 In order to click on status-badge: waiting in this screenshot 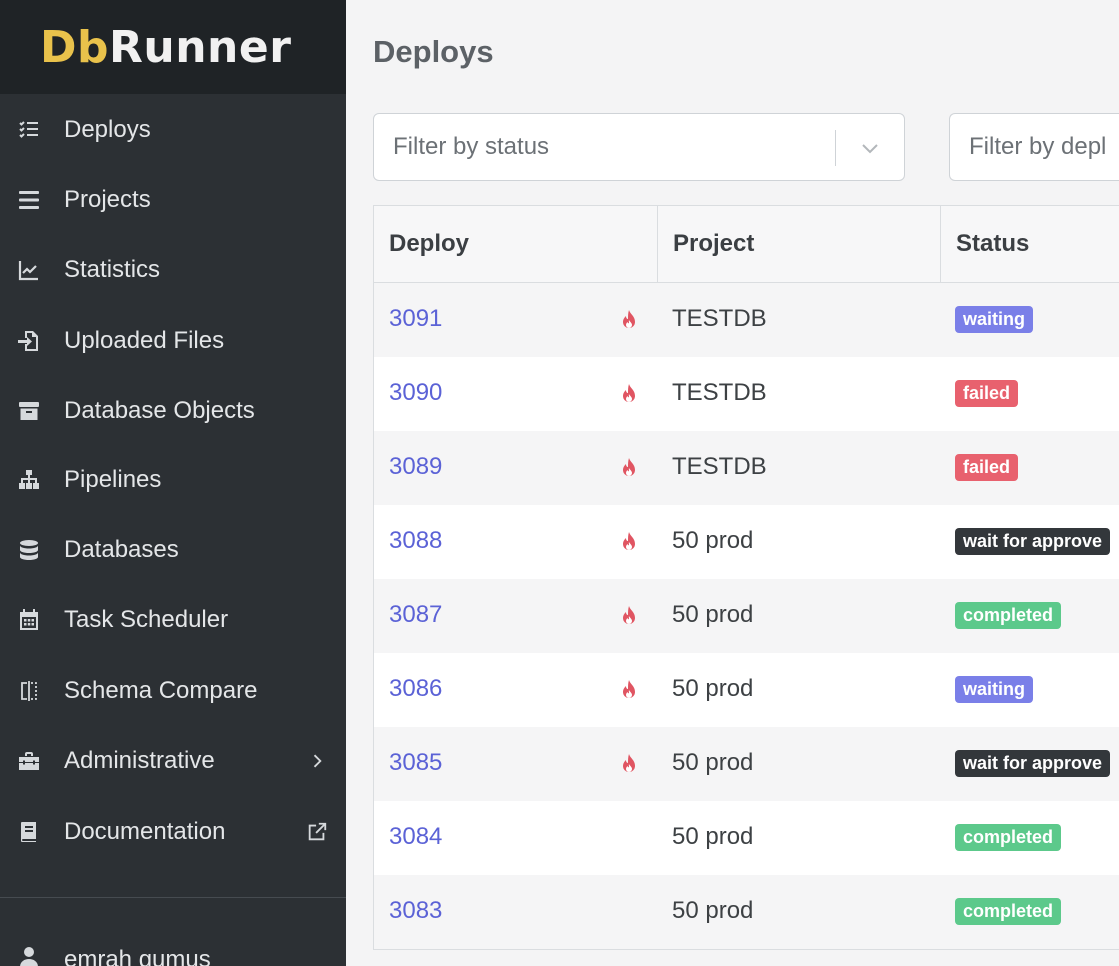, I will do `click(994, 689)`.